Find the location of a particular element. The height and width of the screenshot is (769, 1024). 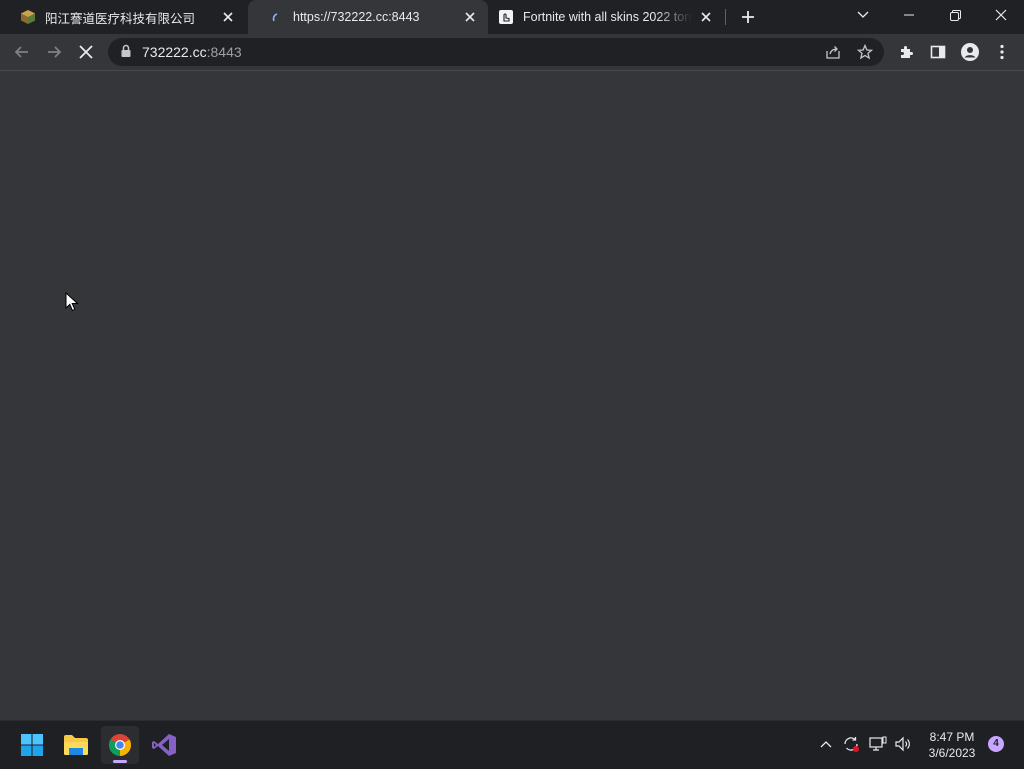

chevron-up-icon is located at coordinates (826, 744).